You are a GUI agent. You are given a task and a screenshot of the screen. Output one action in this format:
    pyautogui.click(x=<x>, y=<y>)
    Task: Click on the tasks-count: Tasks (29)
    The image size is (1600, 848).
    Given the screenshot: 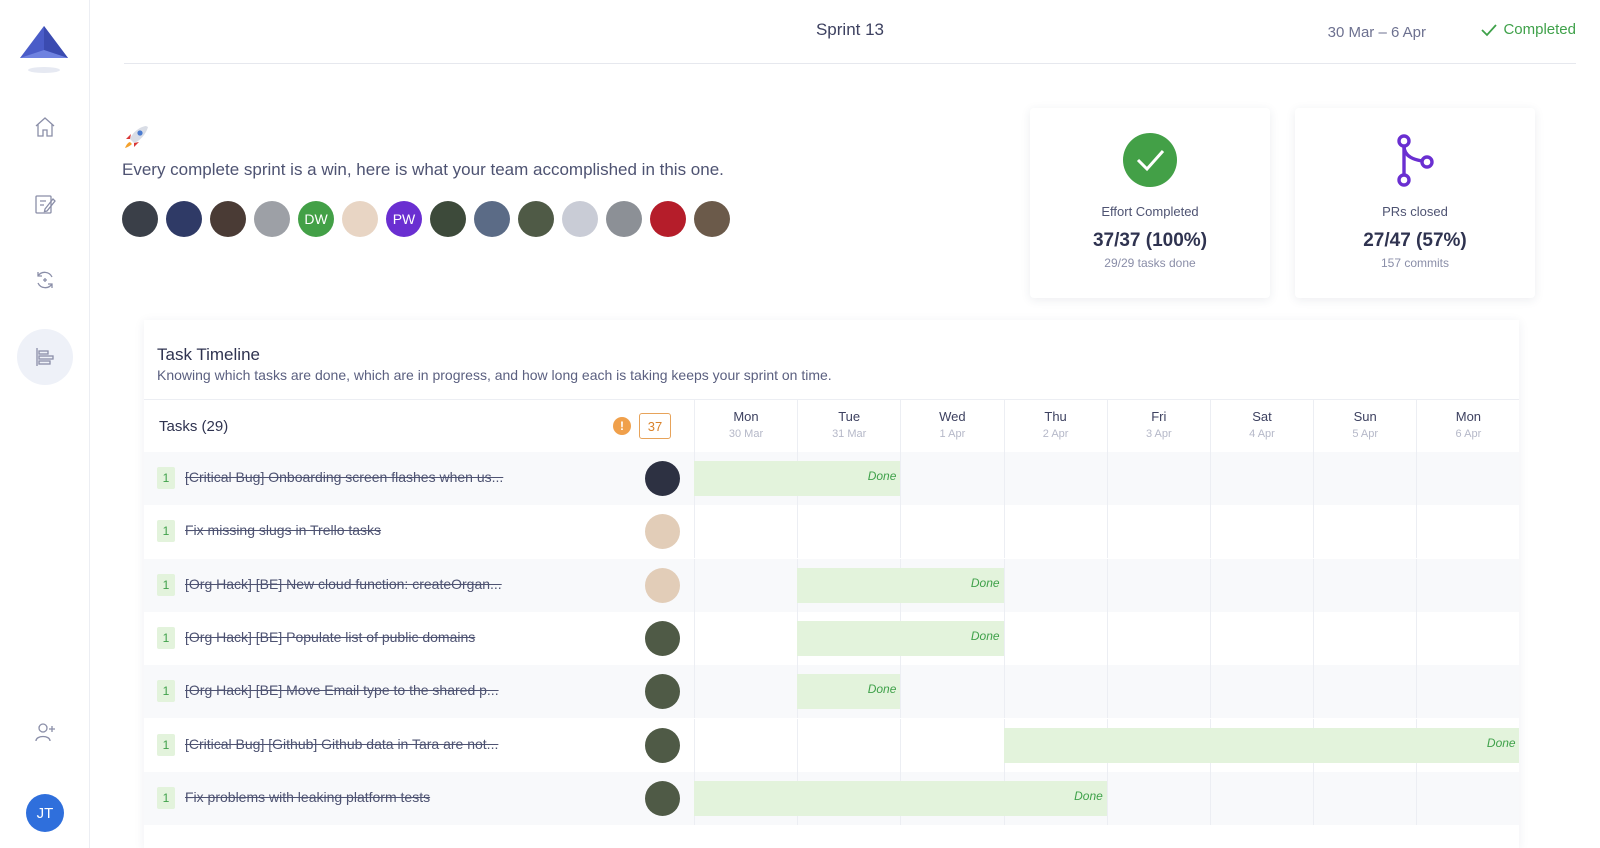 What is the action you would take?
    pyautogui.click(x=194, y=426)
    